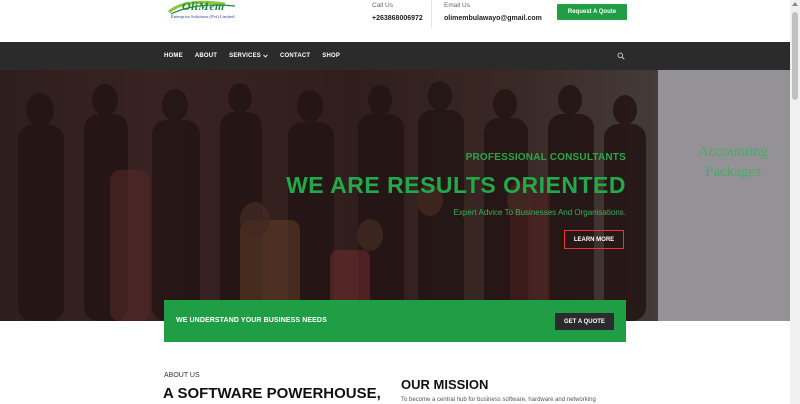 The height and width of the screenshot is (404, 800). What do you see at coordinates (592, 12) in the screenshot?
I see `request-quote-button: Request A Qoute` at bounding box center [592, 12].